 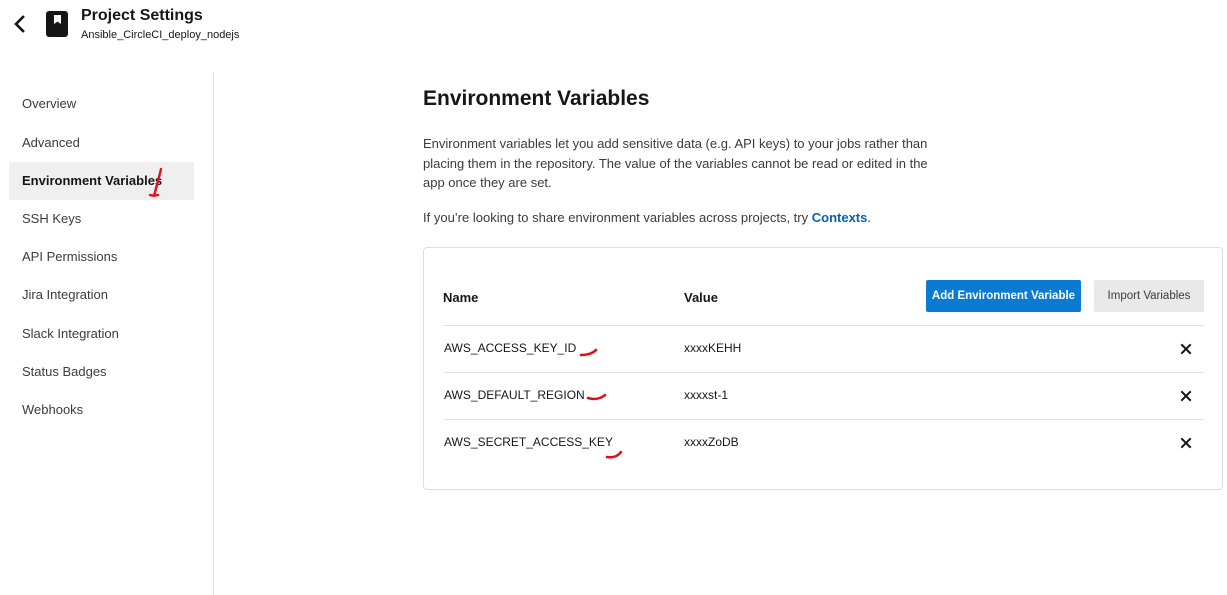 What do you see at coordinates (701, 297) in the screenshot?
I see `column-header-value: Value` at bounding box center [701, 297].